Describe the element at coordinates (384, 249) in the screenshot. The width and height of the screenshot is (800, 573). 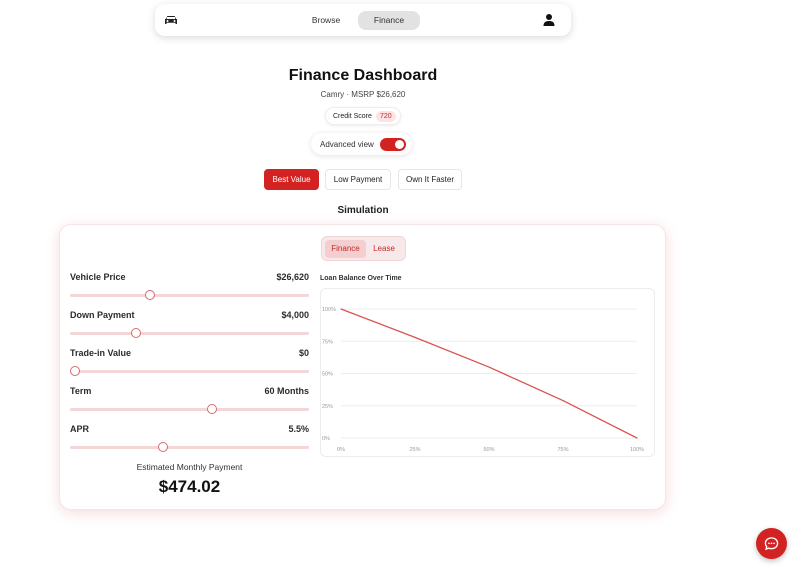
I see `mode-lease-button: Lease` at that location.